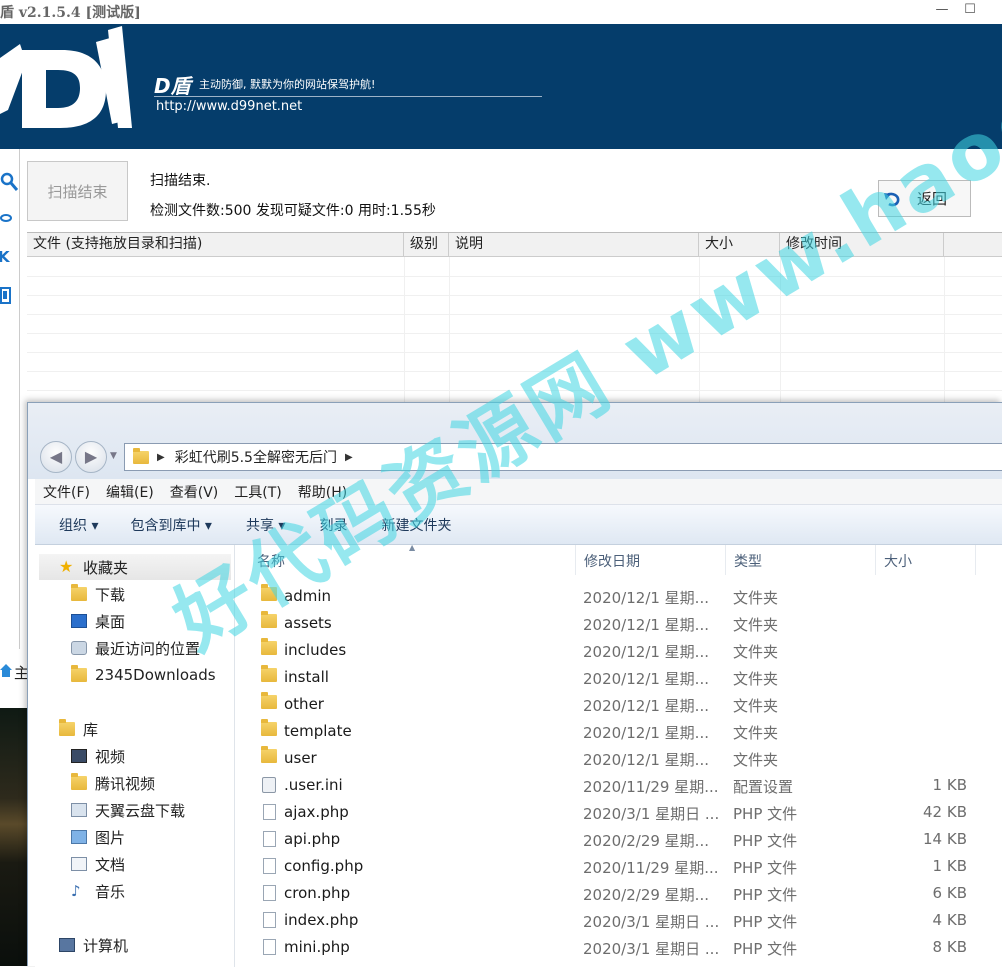 The width and height of the screenshot is (1002, 967). I want to click on col-type: 类型, so click(801, 560).